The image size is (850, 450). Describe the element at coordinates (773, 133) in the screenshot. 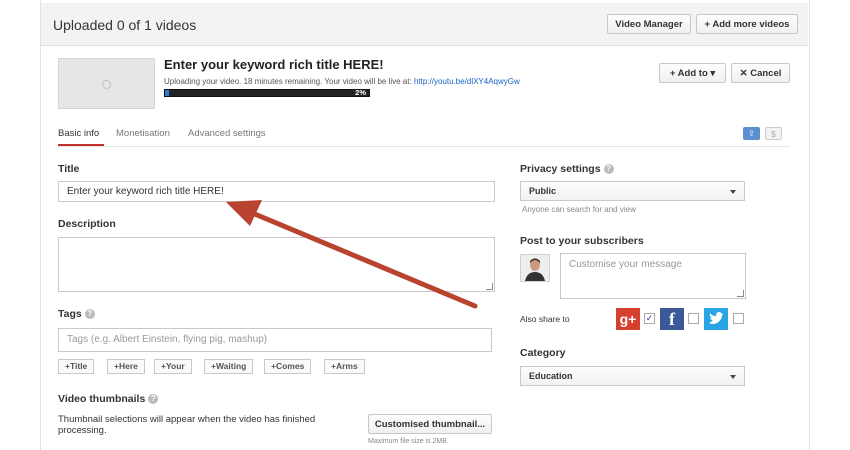

I see `dollar-icon: $` at that location.